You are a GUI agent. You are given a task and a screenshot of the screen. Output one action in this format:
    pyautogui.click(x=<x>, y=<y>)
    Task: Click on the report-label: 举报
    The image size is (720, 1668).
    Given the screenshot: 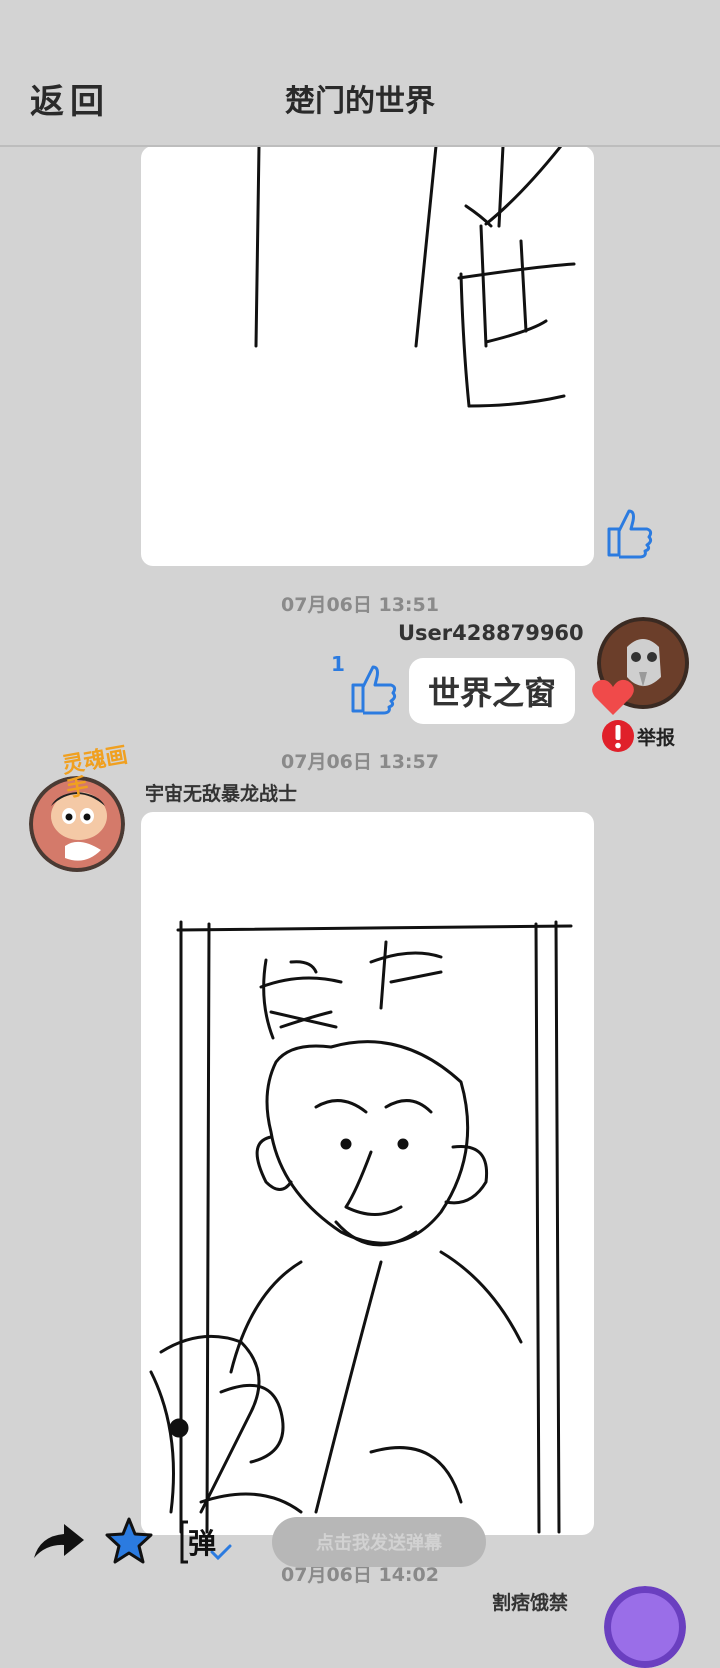 What is the action you would take?
    pyautogui.click(x=656, y=737)
    